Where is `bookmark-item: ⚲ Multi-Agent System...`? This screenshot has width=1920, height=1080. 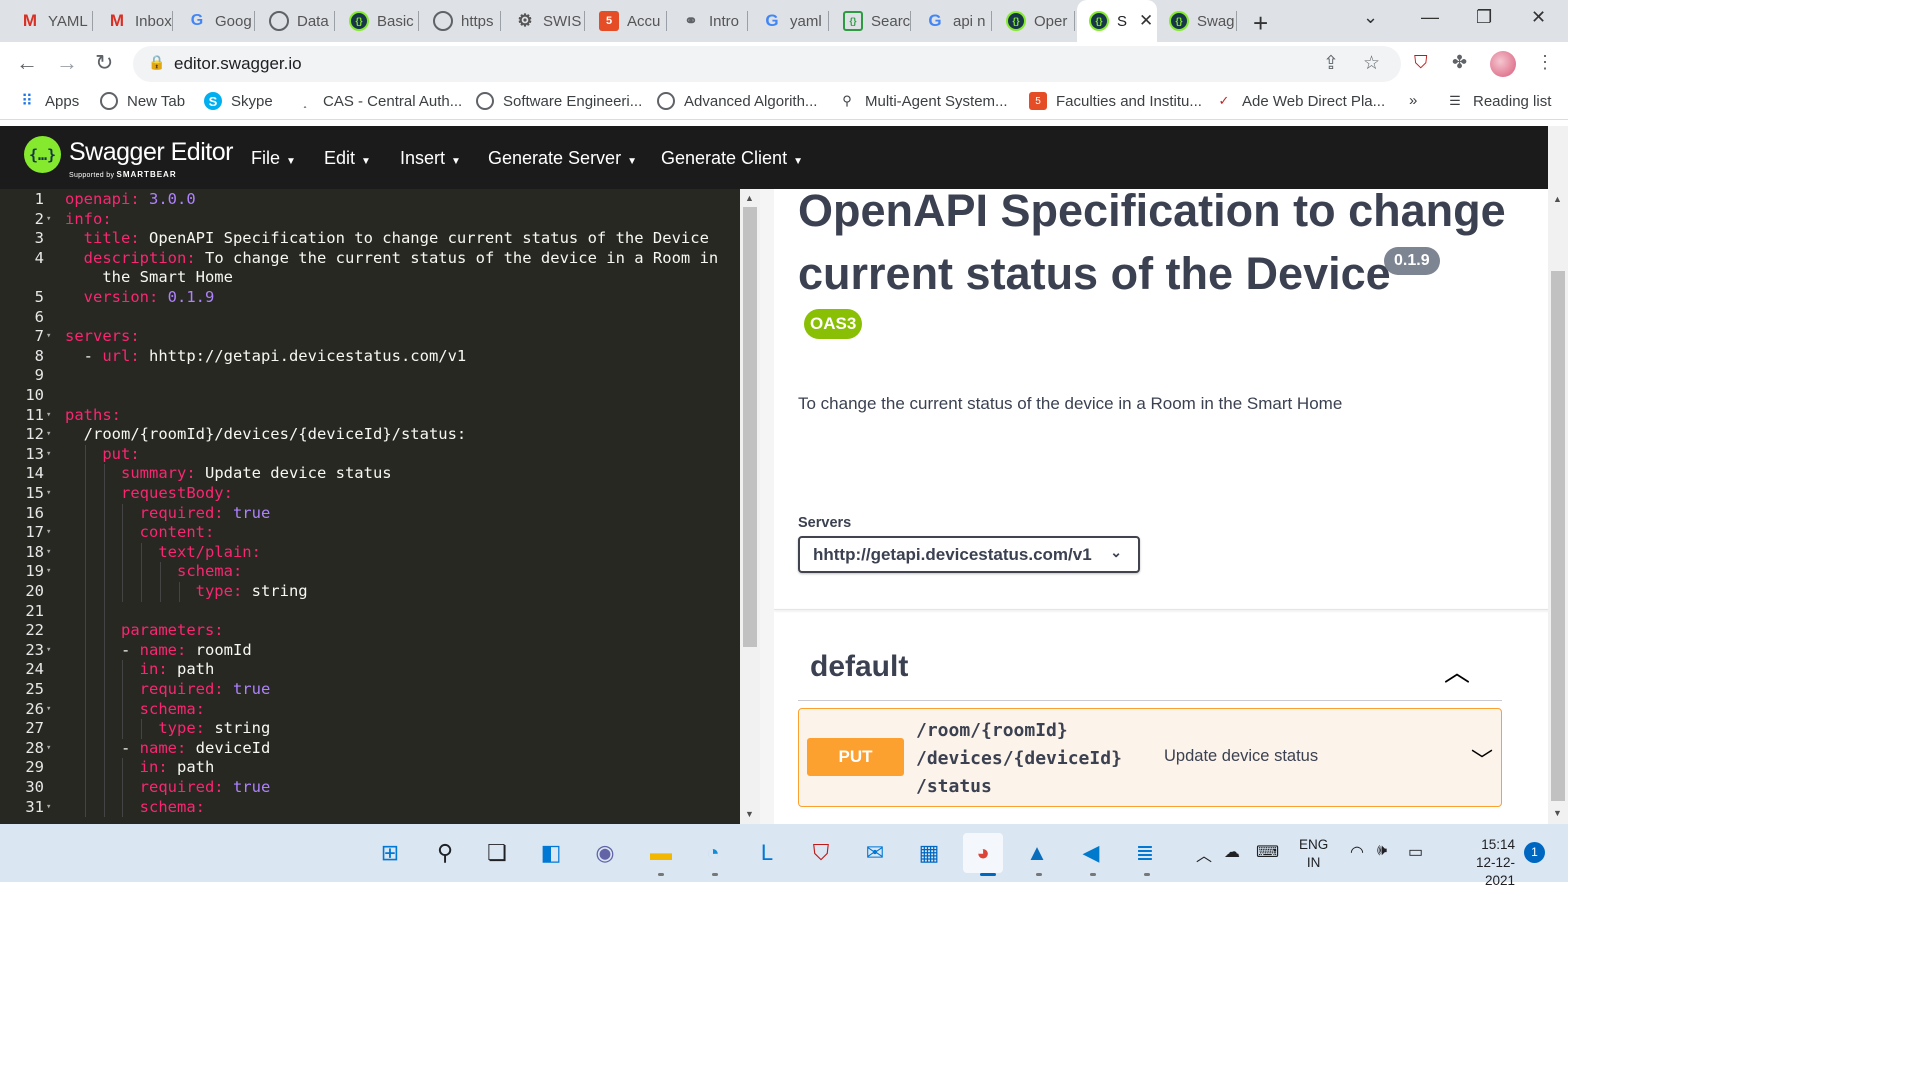
bookmark-item: ⚲ Multi-Agent System... is located at coordinates (922, 101).